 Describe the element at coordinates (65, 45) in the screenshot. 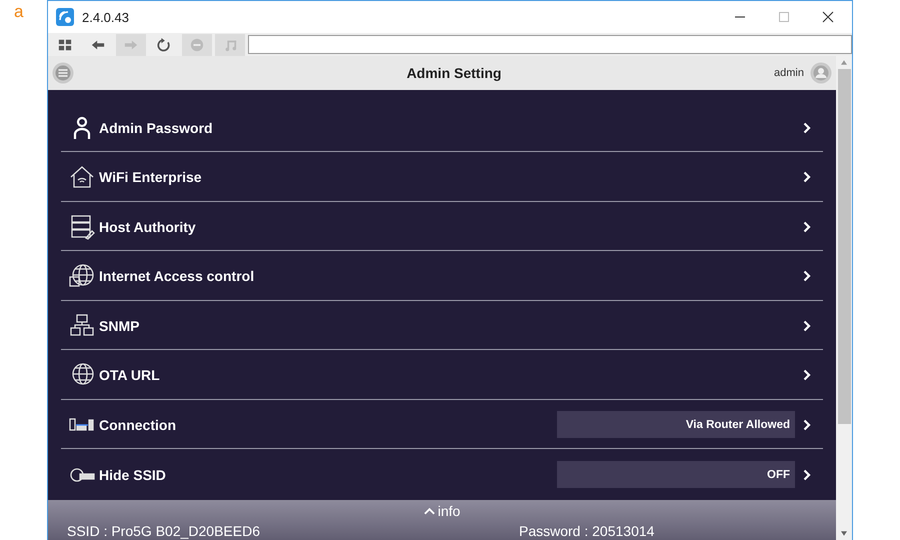

I see `grid-icon` at that location.